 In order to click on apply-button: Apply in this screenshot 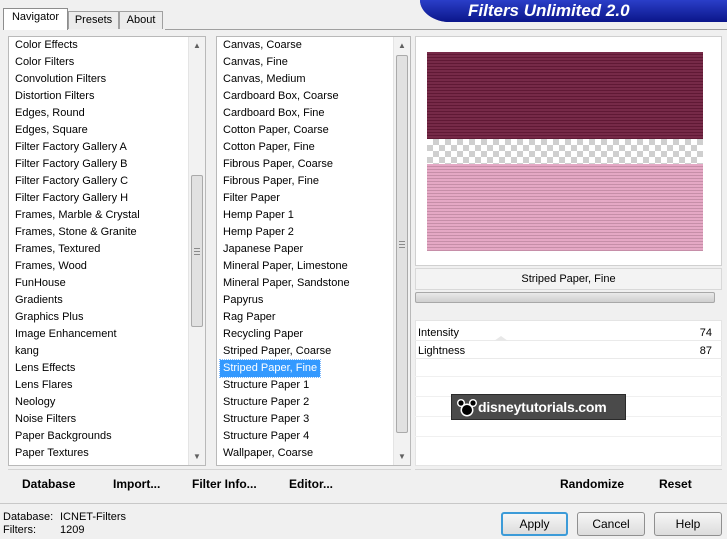, I will do `click(534, 524)`.